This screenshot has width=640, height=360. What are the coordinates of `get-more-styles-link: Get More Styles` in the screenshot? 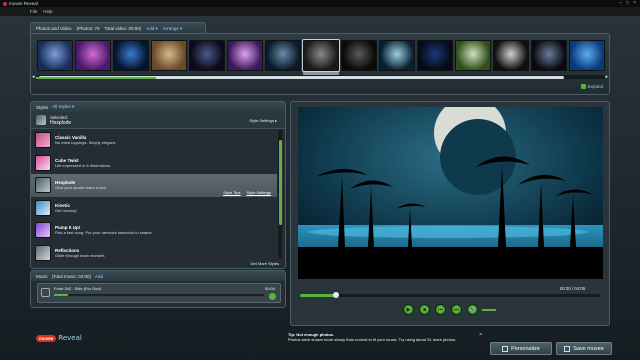 It's located at (264, 263).